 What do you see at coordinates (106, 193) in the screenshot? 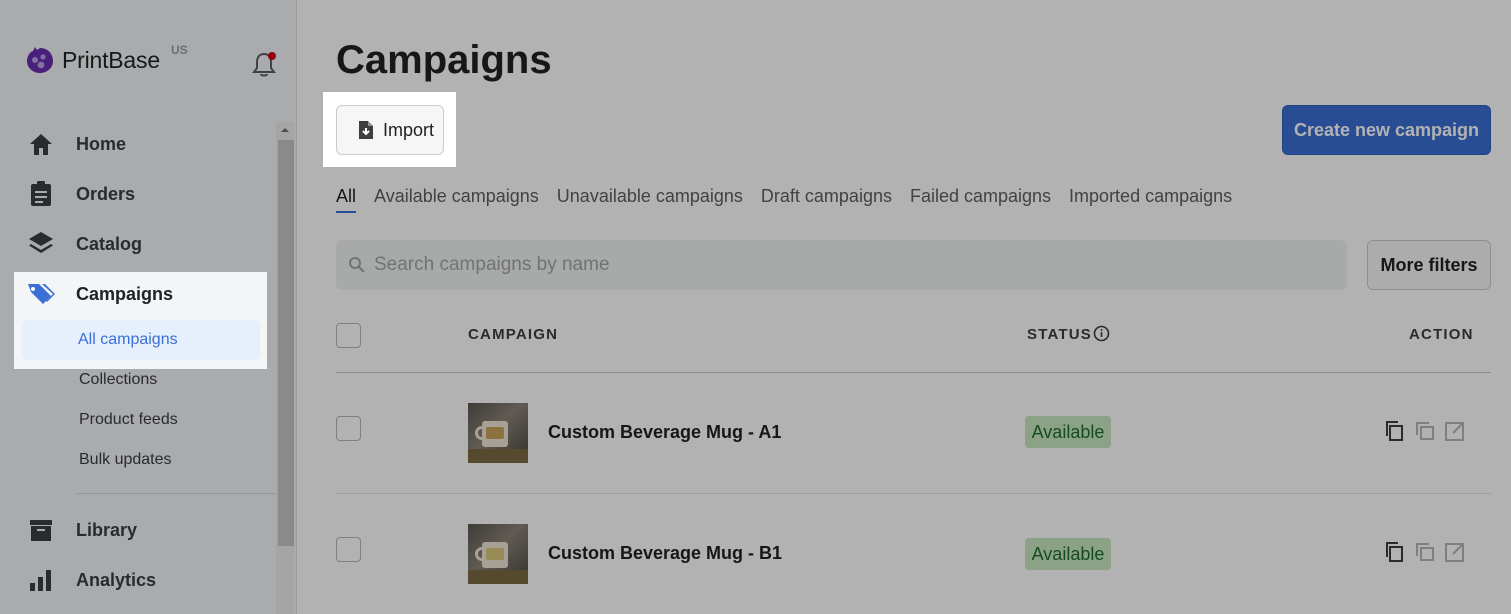
I see `sidebar-label-orders: Orders` at bounding box center [106, 193].